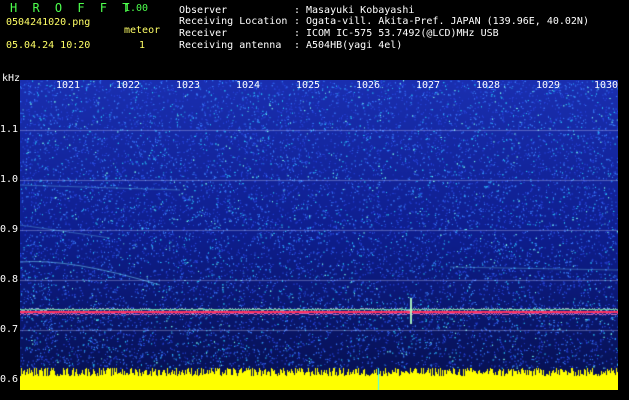 The image size is (629, 400). What do you see at coordinates (230, 45) in the screenshot?
I see `antenna-label: Receiving antenna` at bounding box center [230, 45].